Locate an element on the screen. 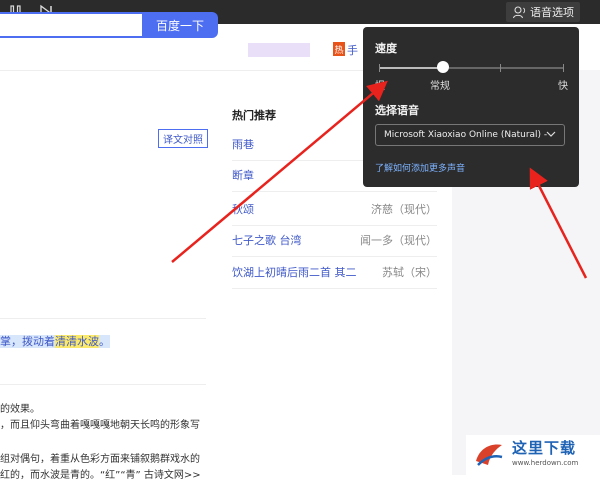 The height and width of the screenshot is (481, 600). hot-item-title: 雨巷 is located at coordinates (243, 144).